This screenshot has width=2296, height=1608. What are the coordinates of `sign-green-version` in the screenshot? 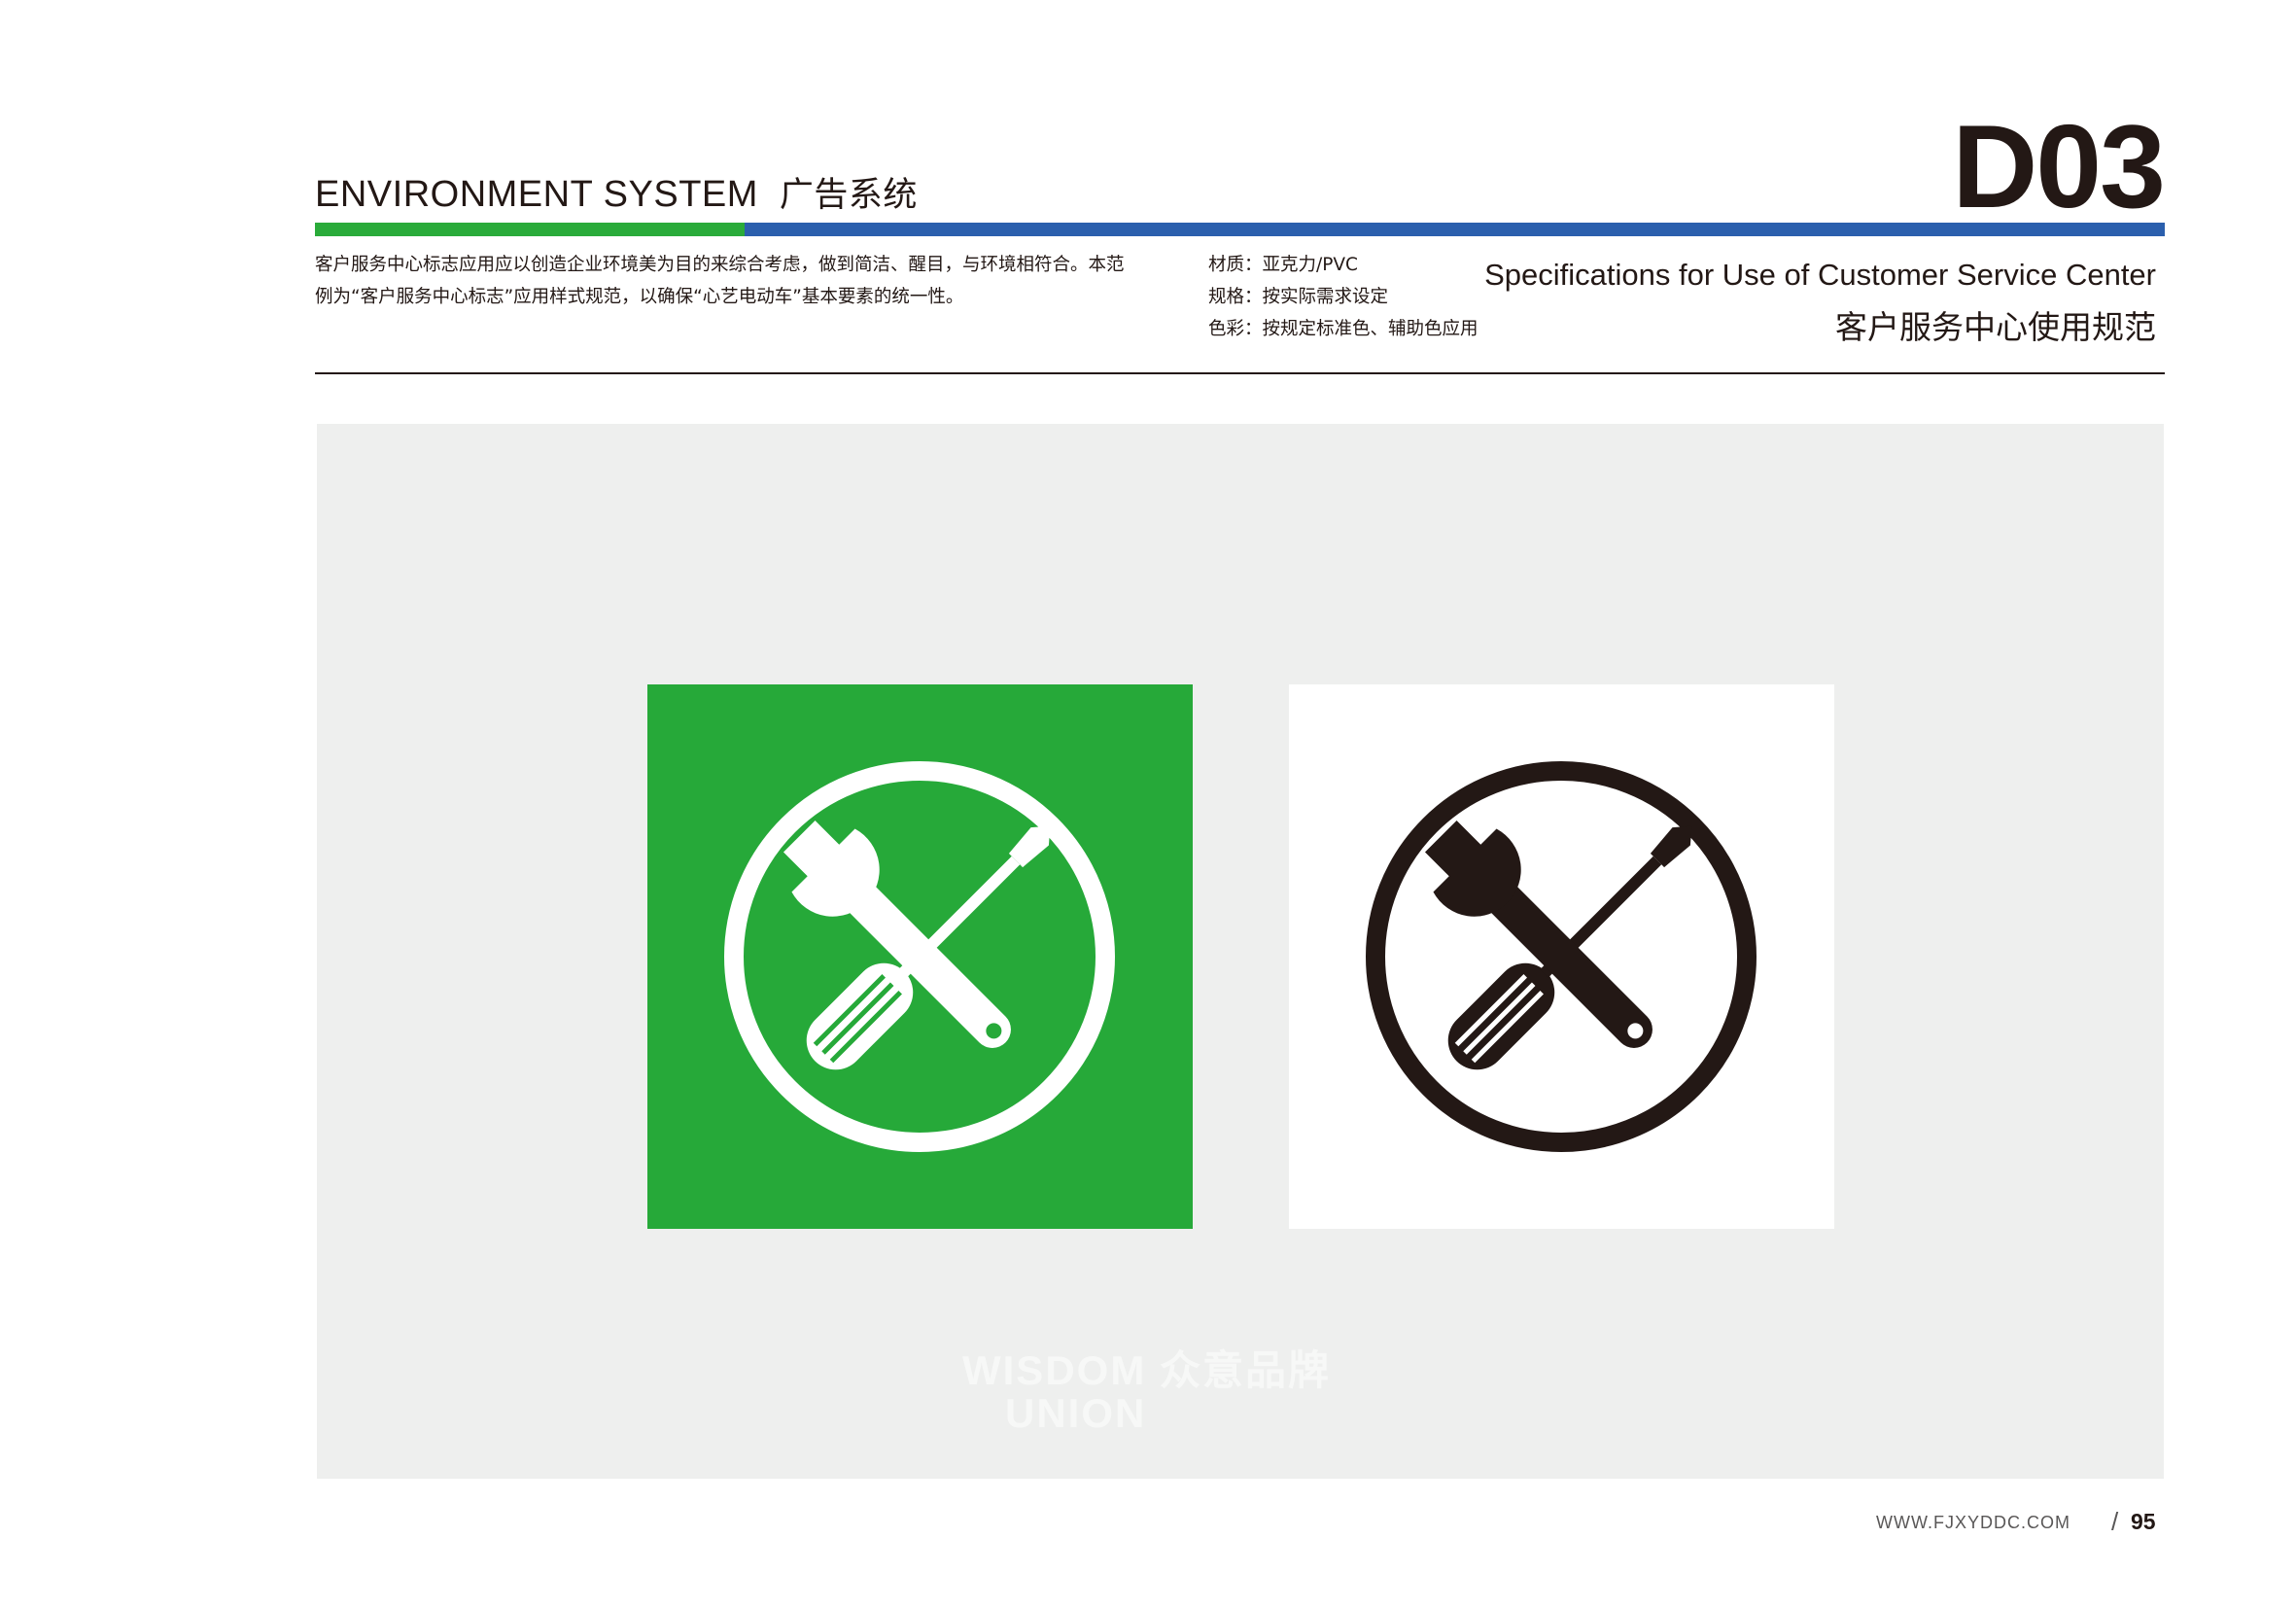 It's located at (920, 956).